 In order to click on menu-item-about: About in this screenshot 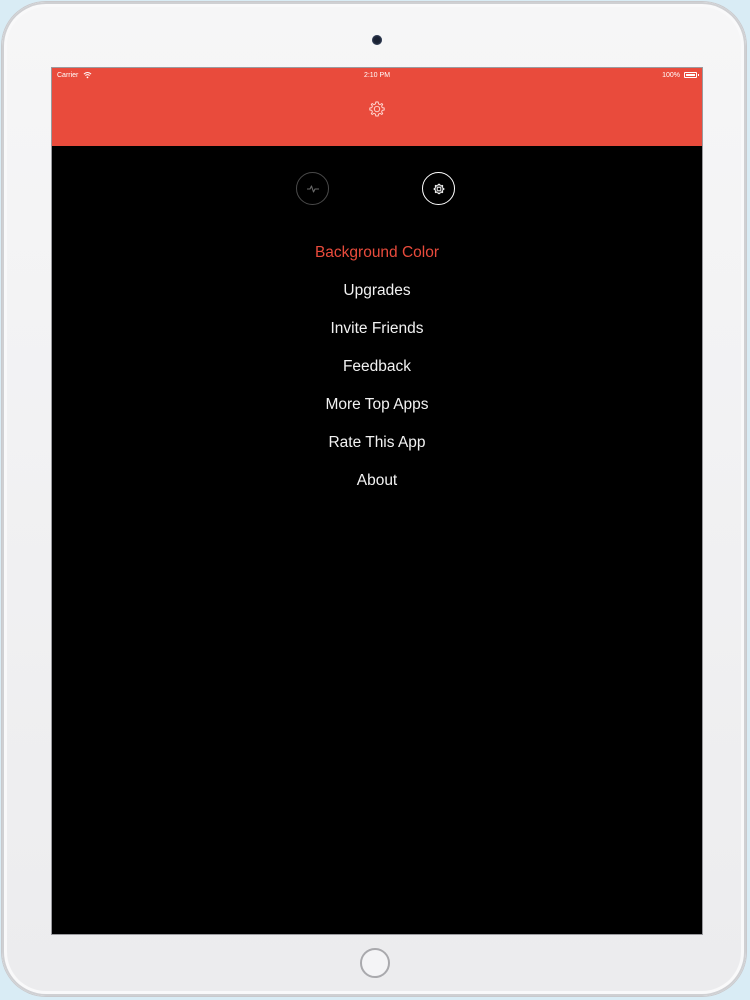, I will do `click(377, 481)`.